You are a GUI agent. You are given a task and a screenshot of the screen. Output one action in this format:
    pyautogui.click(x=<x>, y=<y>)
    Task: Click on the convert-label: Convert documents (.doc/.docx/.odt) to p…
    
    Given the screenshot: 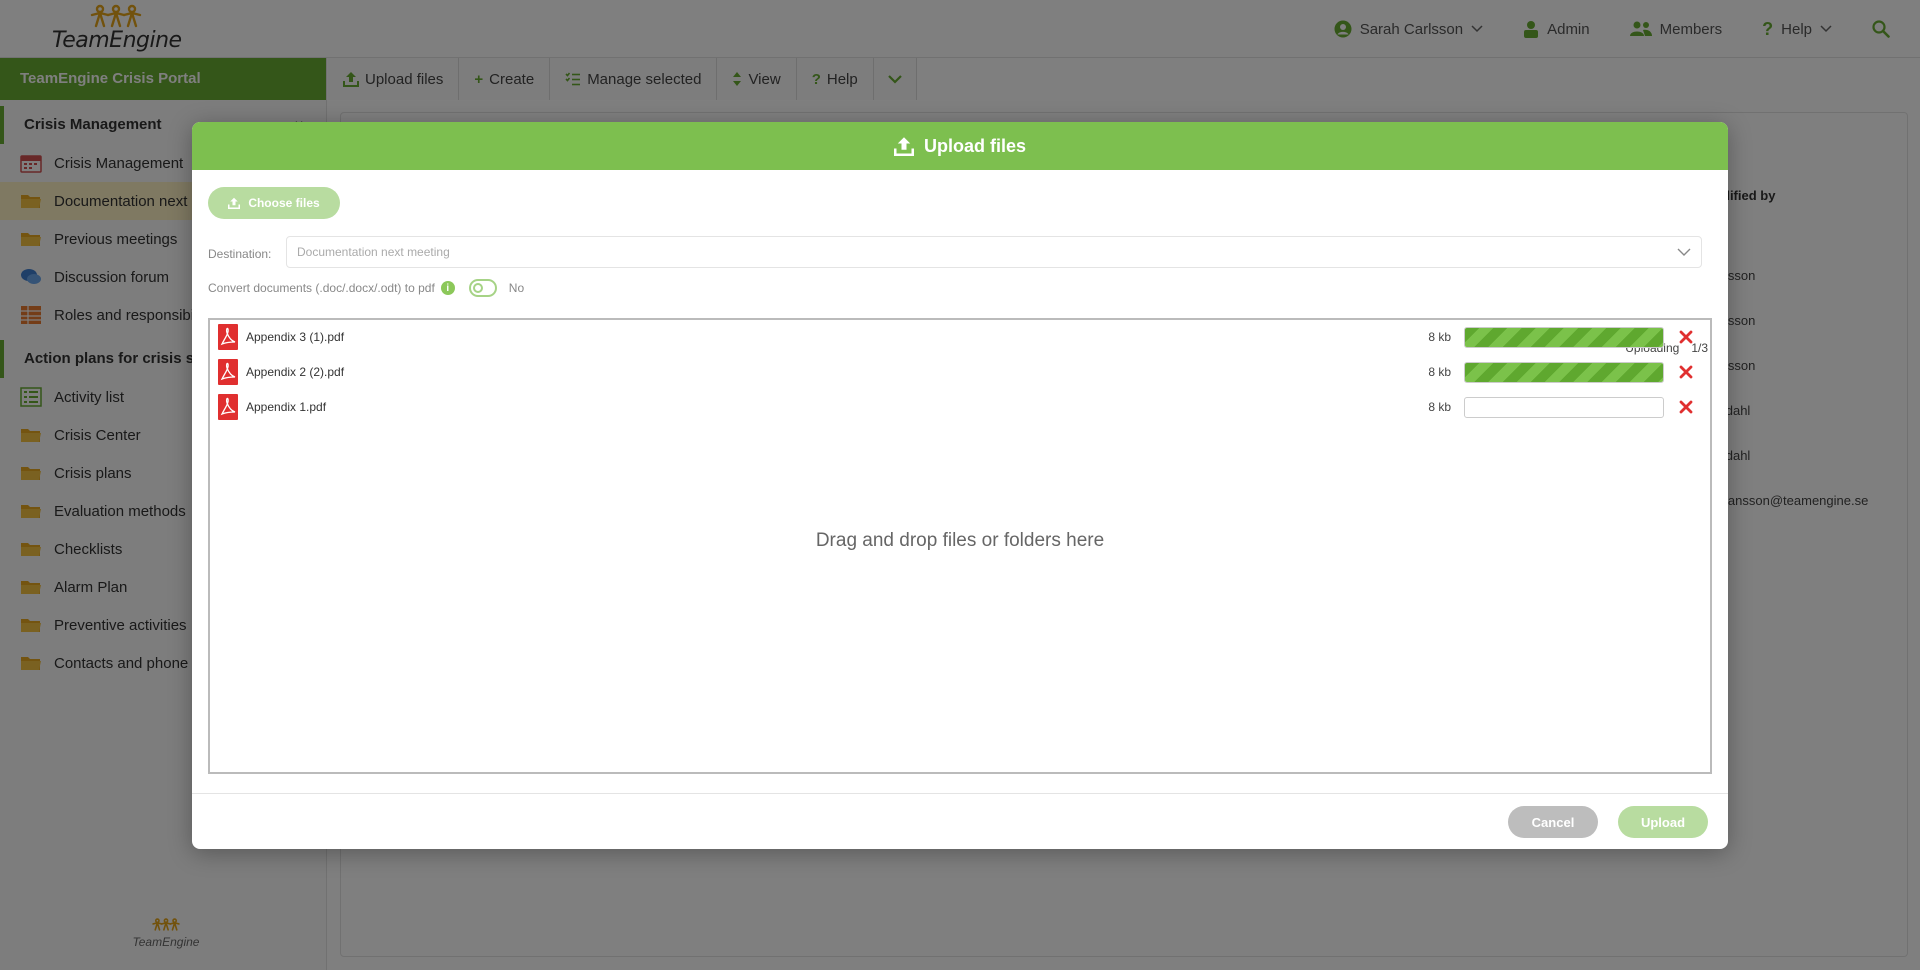 What is the action you would take?
    pyautogui.click(x=321, y=288)
    